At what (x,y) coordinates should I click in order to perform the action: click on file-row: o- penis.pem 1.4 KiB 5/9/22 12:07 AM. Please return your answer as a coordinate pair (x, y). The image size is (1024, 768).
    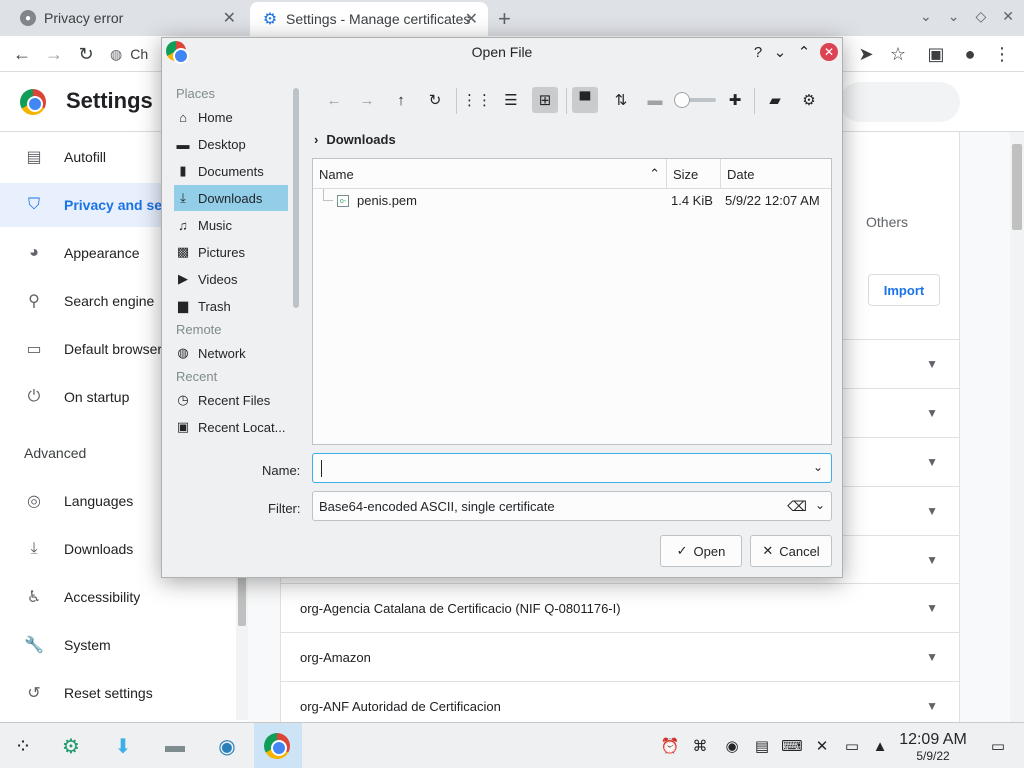
    Looking at the image, I should click on (572, 201).